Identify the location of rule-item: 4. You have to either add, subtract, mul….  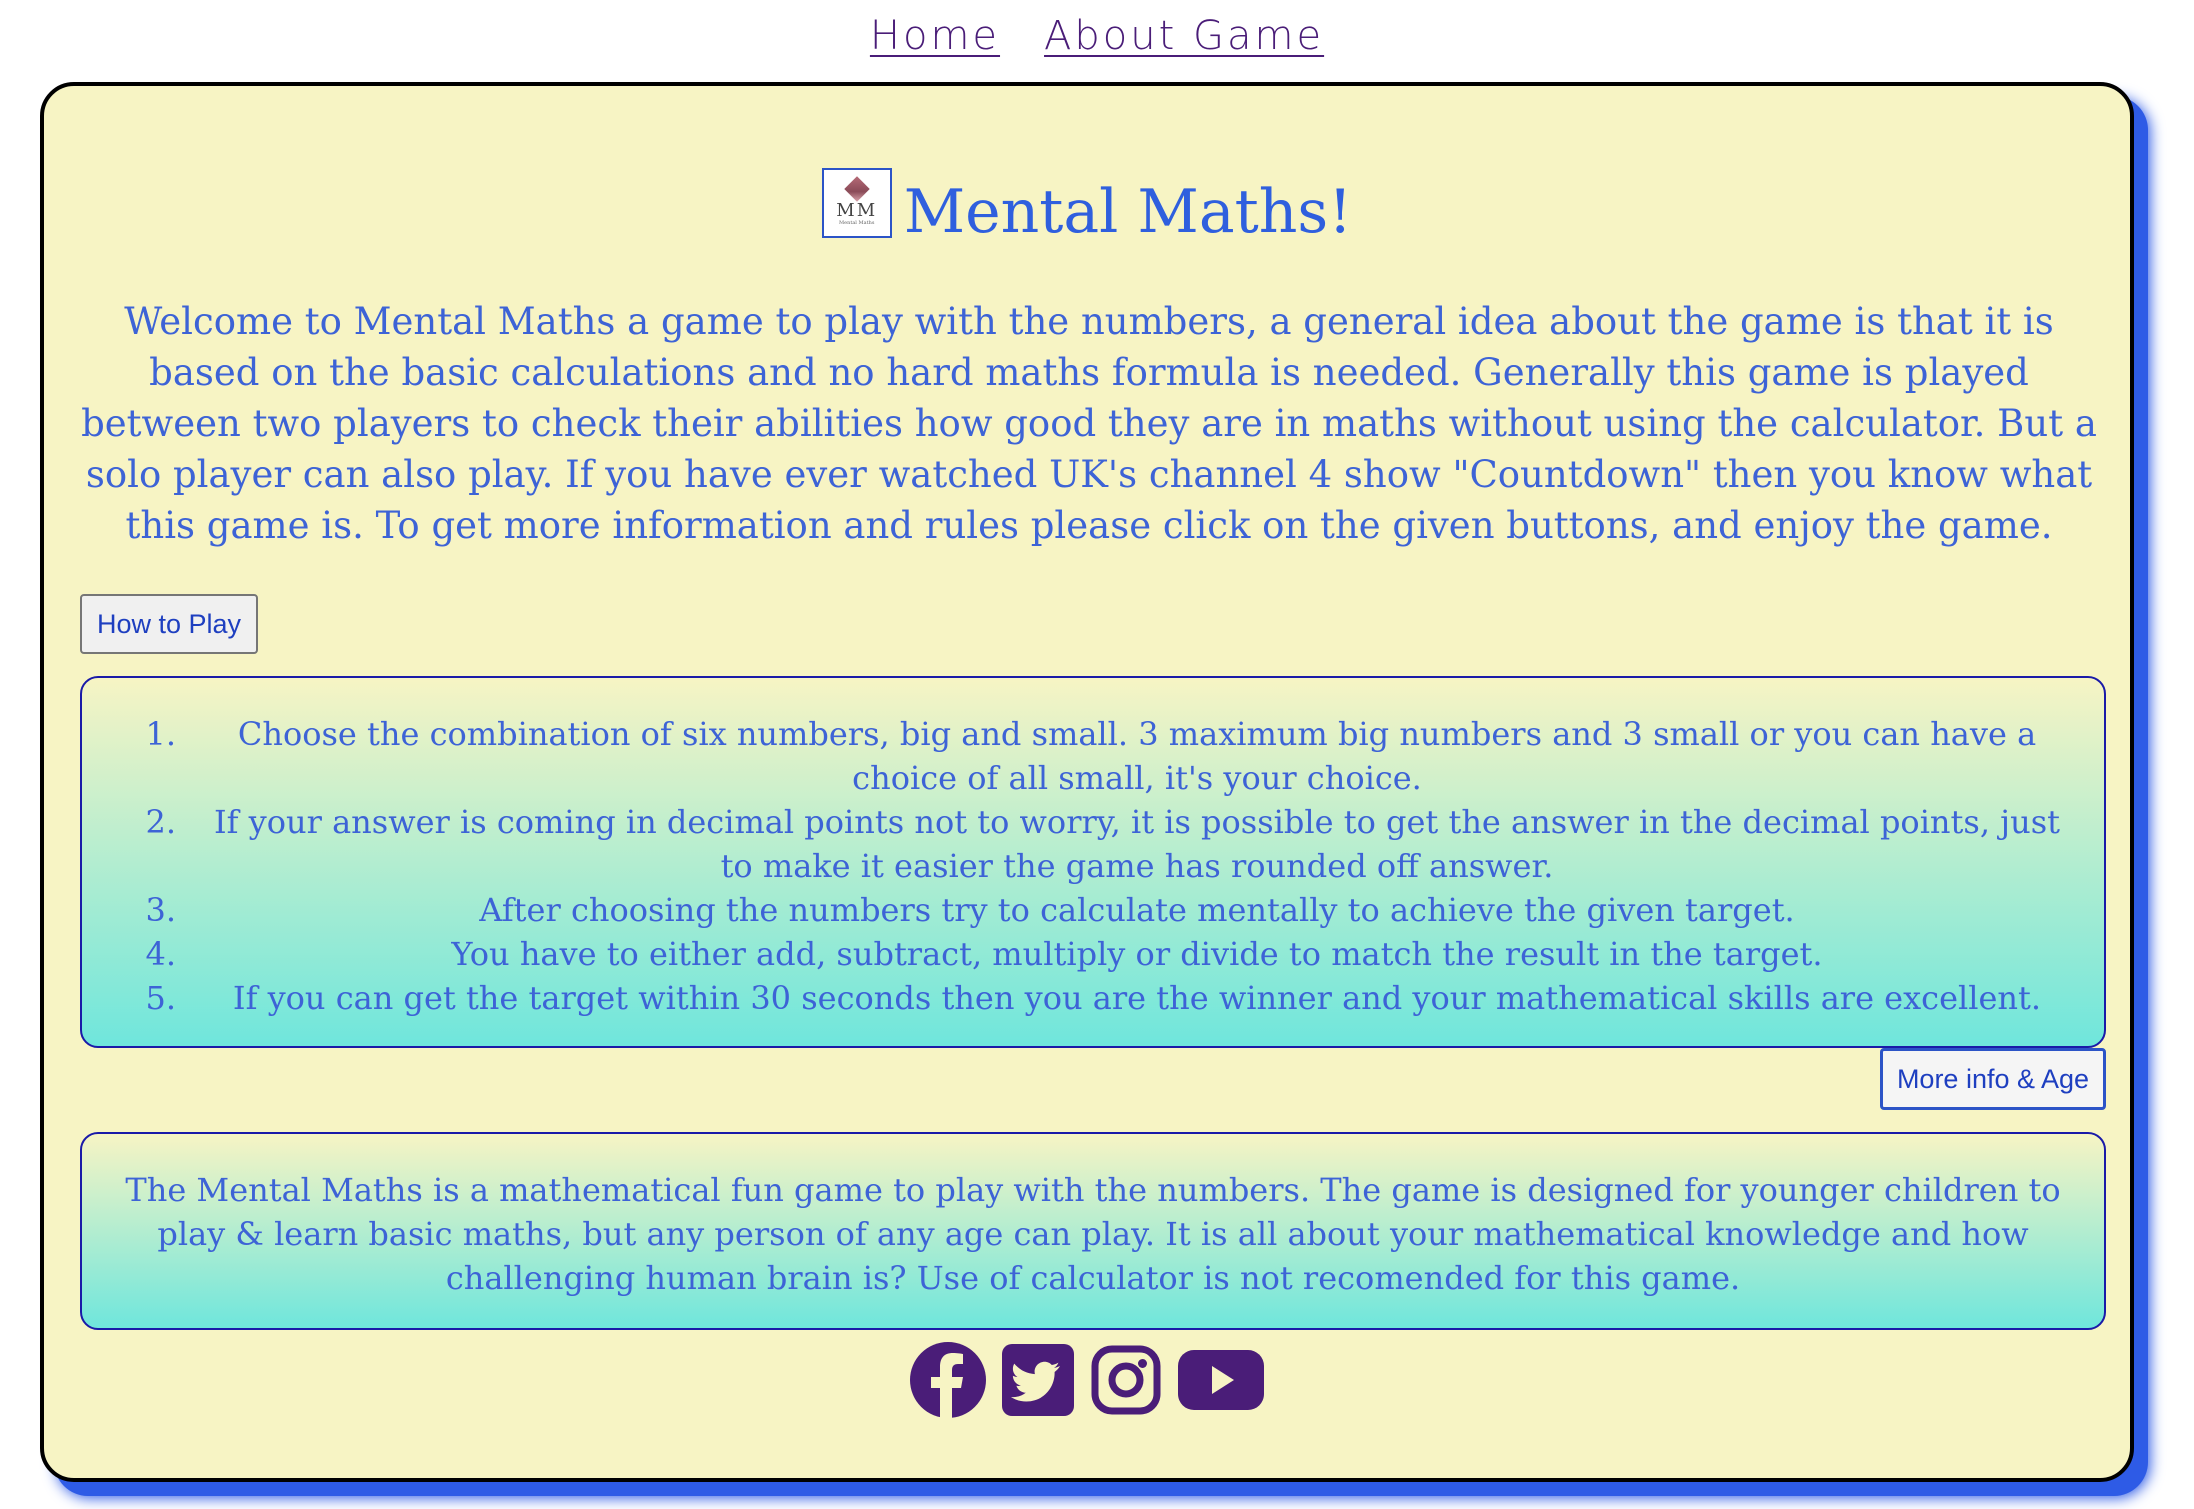
(1093, 954).